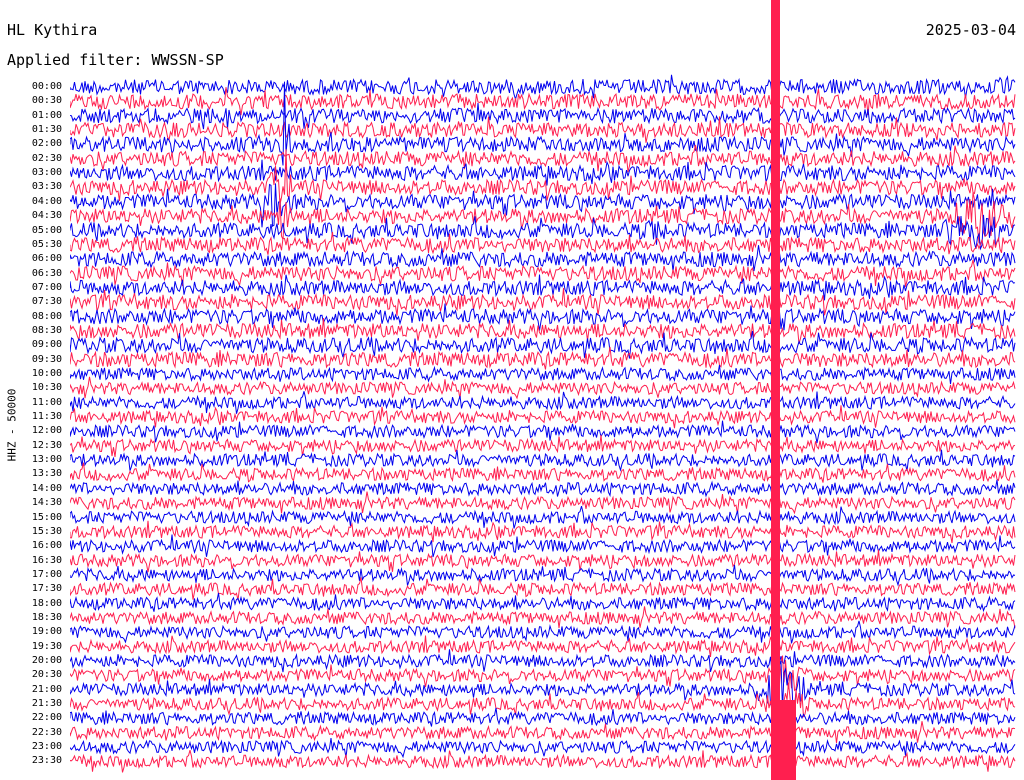 This screenshot has width=1024, height=780. Describe the element at coordinates (46, 531) in the screenshot. I see `time-label: 15:30` at that location.